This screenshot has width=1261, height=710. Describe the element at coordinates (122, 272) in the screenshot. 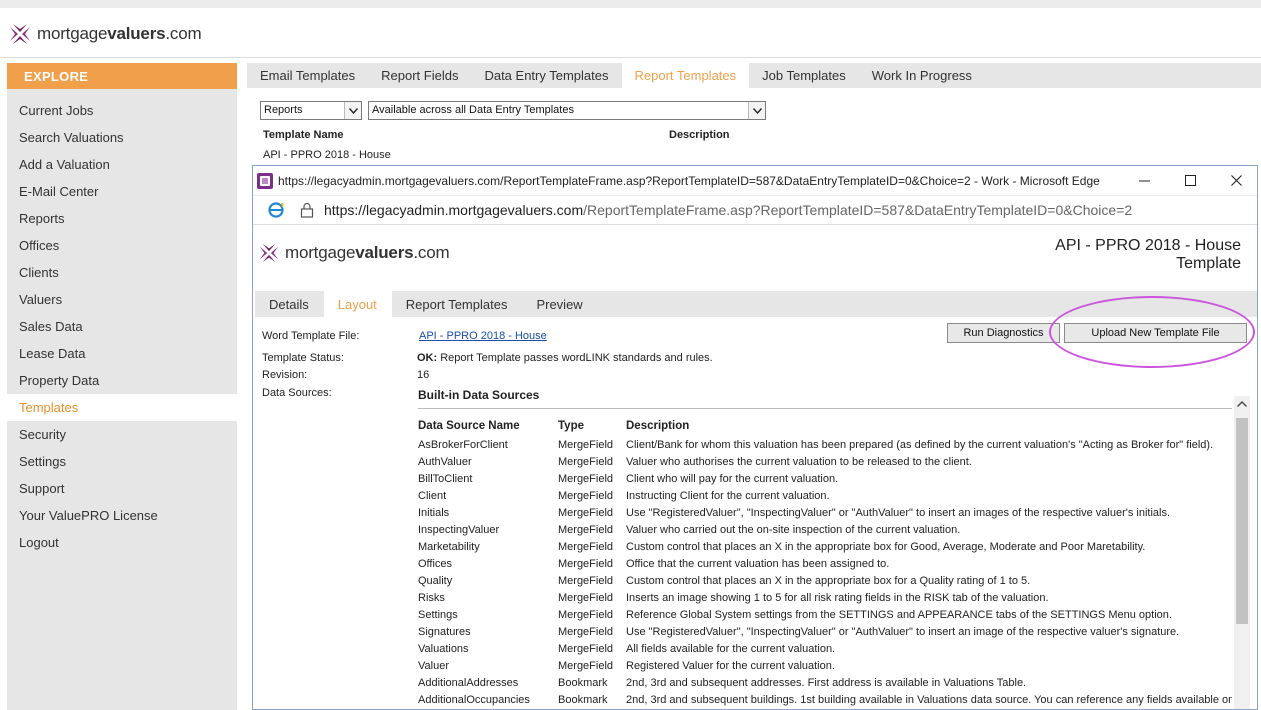

I see `sidebar-item-clients: Clients` at that location.